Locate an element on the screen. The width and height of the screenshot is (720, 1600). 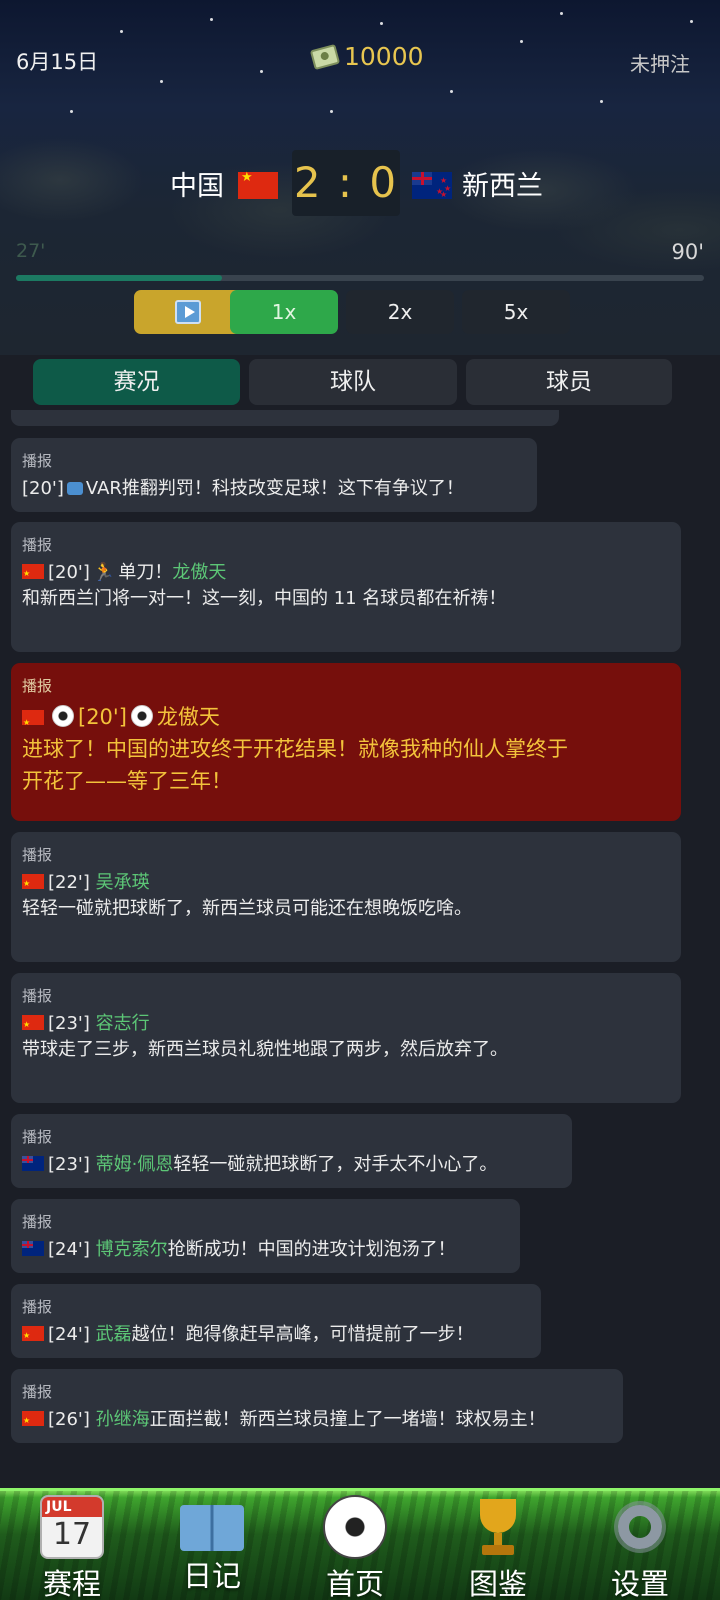
commentary-message: 播报 [23'] 蒂姆·佩恩轻轻一碰就把球断了，对手太不小心了。 is located at coordinates (291, 1151).